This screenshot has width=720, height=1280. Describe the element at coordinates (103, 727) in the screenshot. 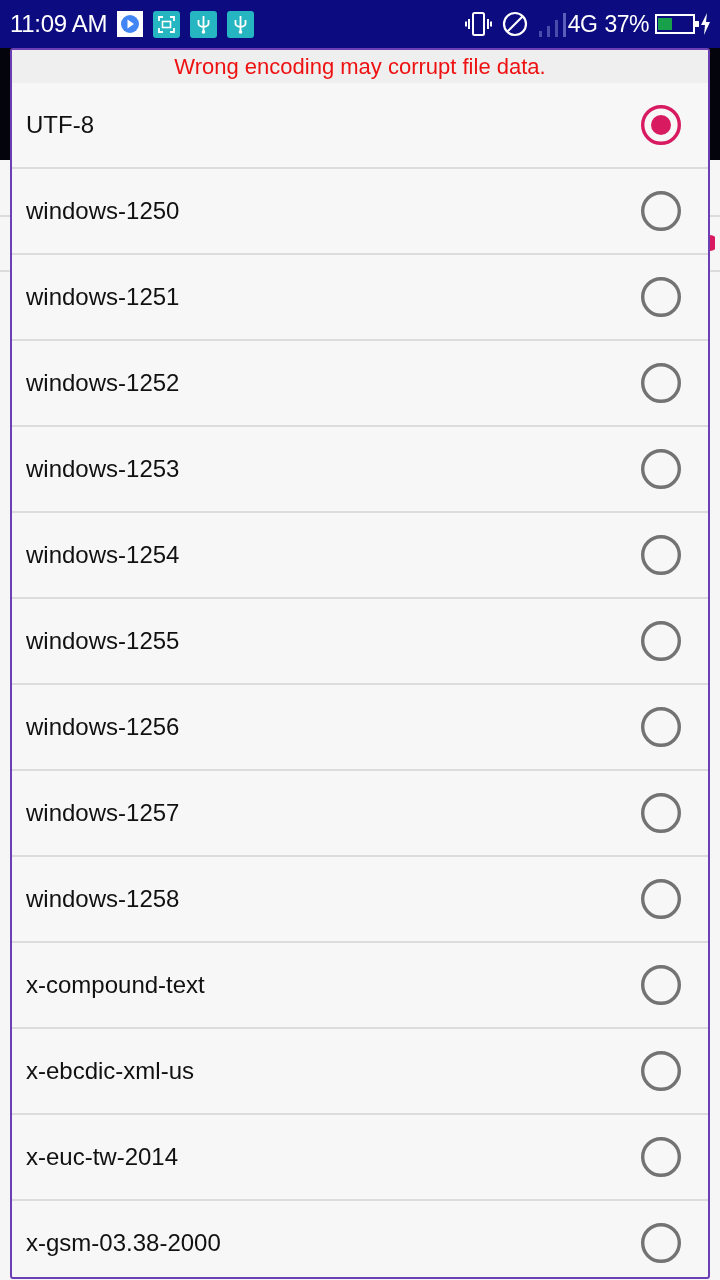

I see `option-label: windows-1256` at that location.